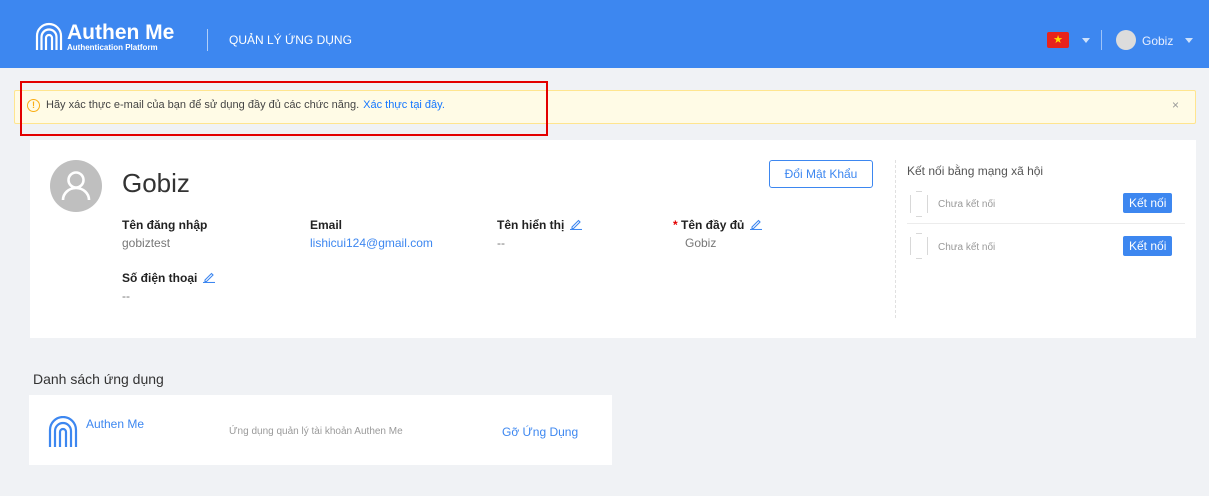  Describe the element at coordinates (540, 432) in the screenshot. I see `remove-app-link: Gỡ Ứng Dụng` at that location.